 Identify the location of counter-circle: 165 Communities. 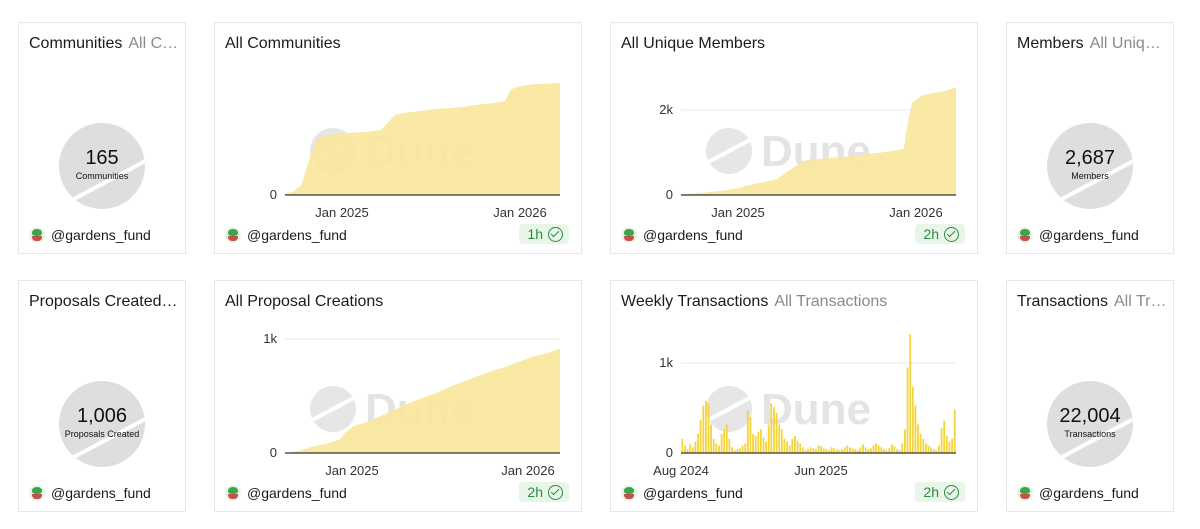
(102, 166).